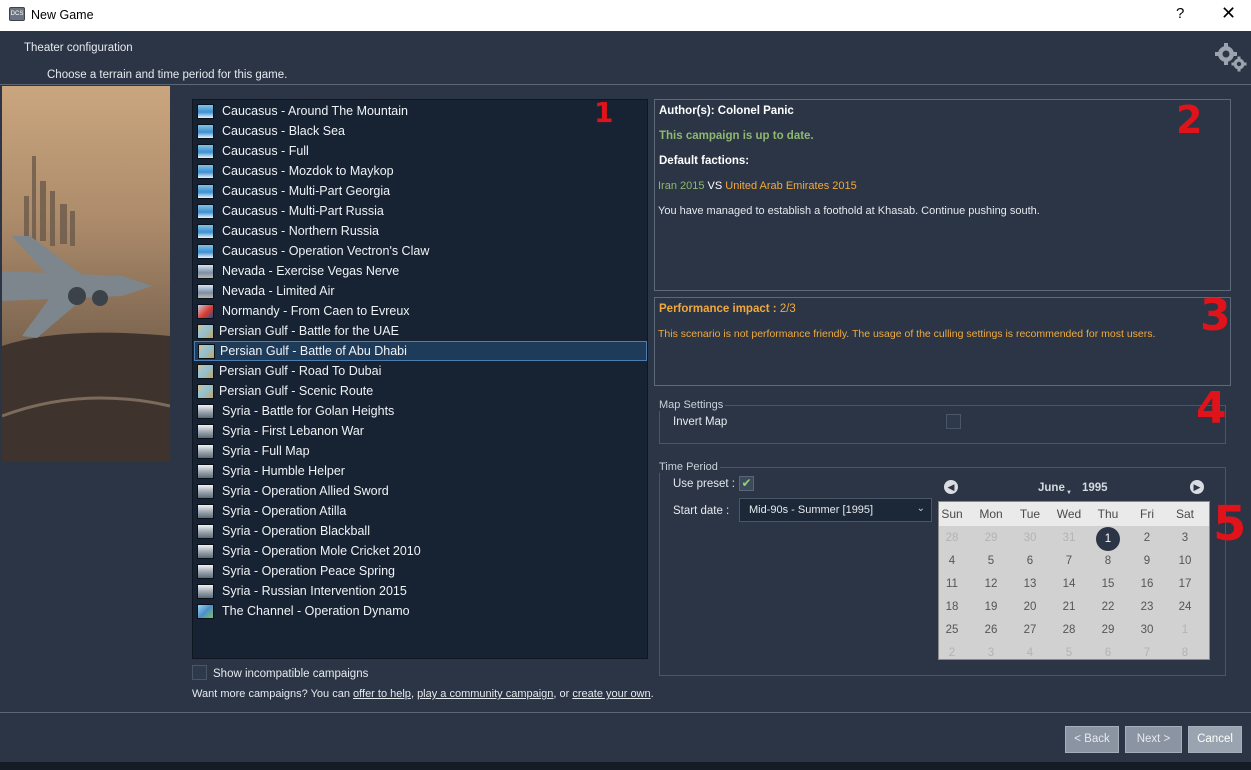  Describe the element at coordinates (1147, 514) in the screenshot. I see `calendar-weekday: Fri` at that location.